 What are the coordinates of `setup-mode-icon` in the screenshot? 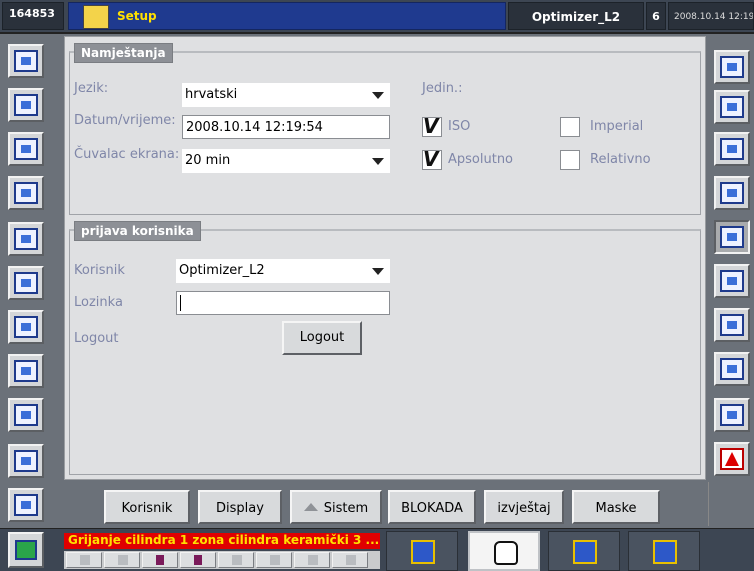 It's located at (423, 552).